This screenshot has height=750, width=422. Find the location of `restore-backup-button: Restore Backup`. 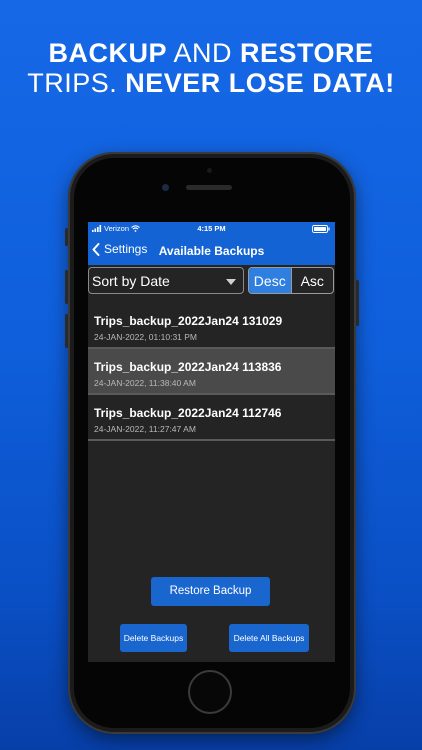

restore-backup-button: Restore Backup is located at coordinates (210, 591).